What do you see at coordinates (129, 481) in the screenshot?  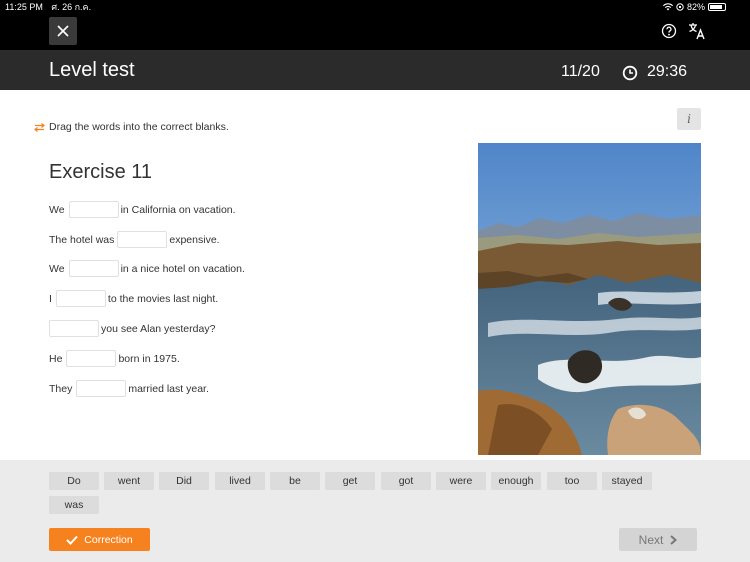 I see `word-chip: went` at bounding box center [129, 481].